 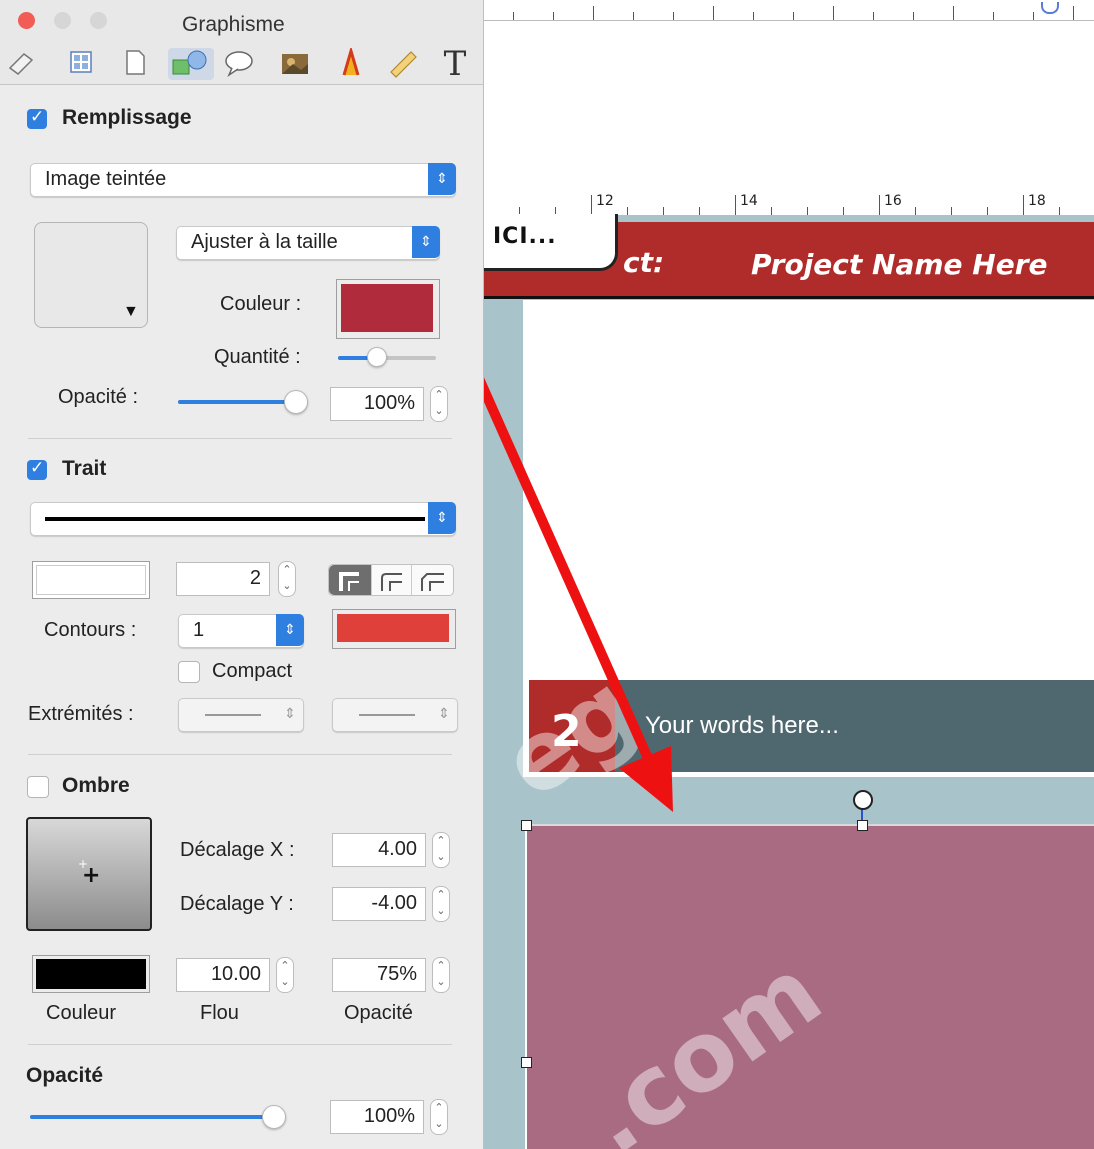 What do you see at coordinates (274, 1117) in the screenshot?
I see `object-opacity-knob` at bounding box center [274, 1117].